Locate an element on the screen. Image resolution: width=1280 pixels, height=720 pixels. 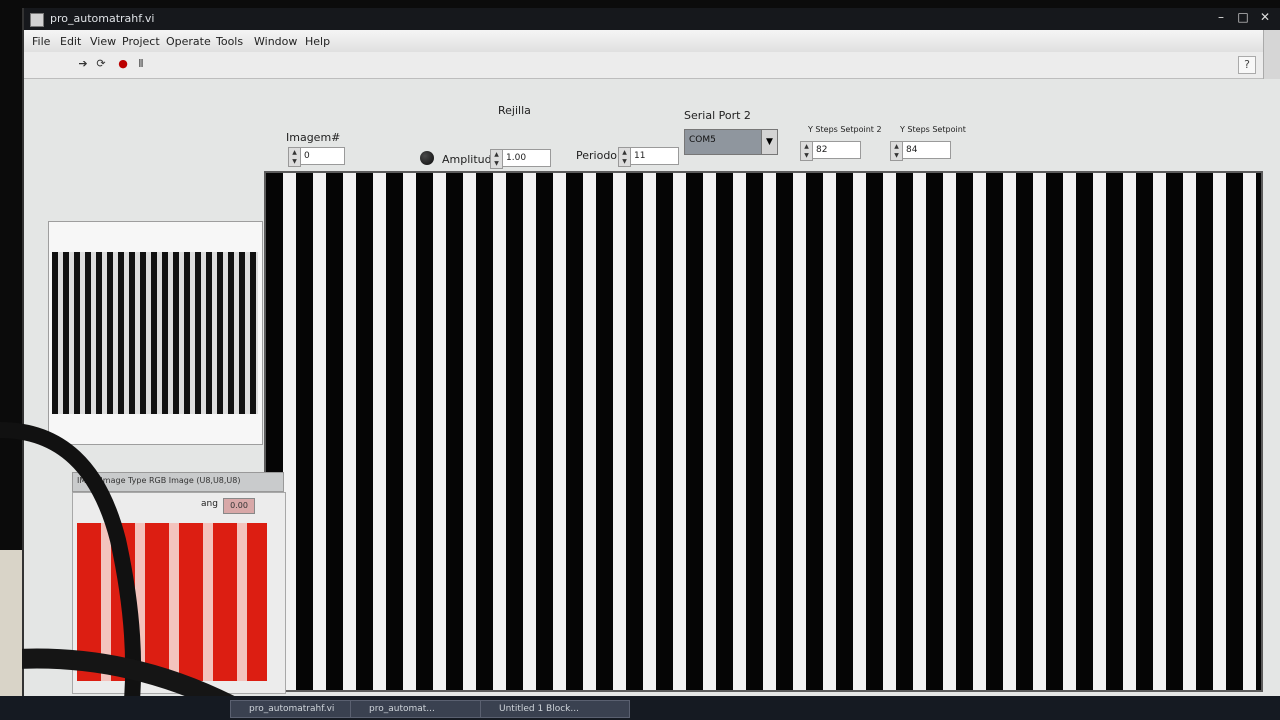
vertical-scrollbar is located at coordinates (1271, 55).